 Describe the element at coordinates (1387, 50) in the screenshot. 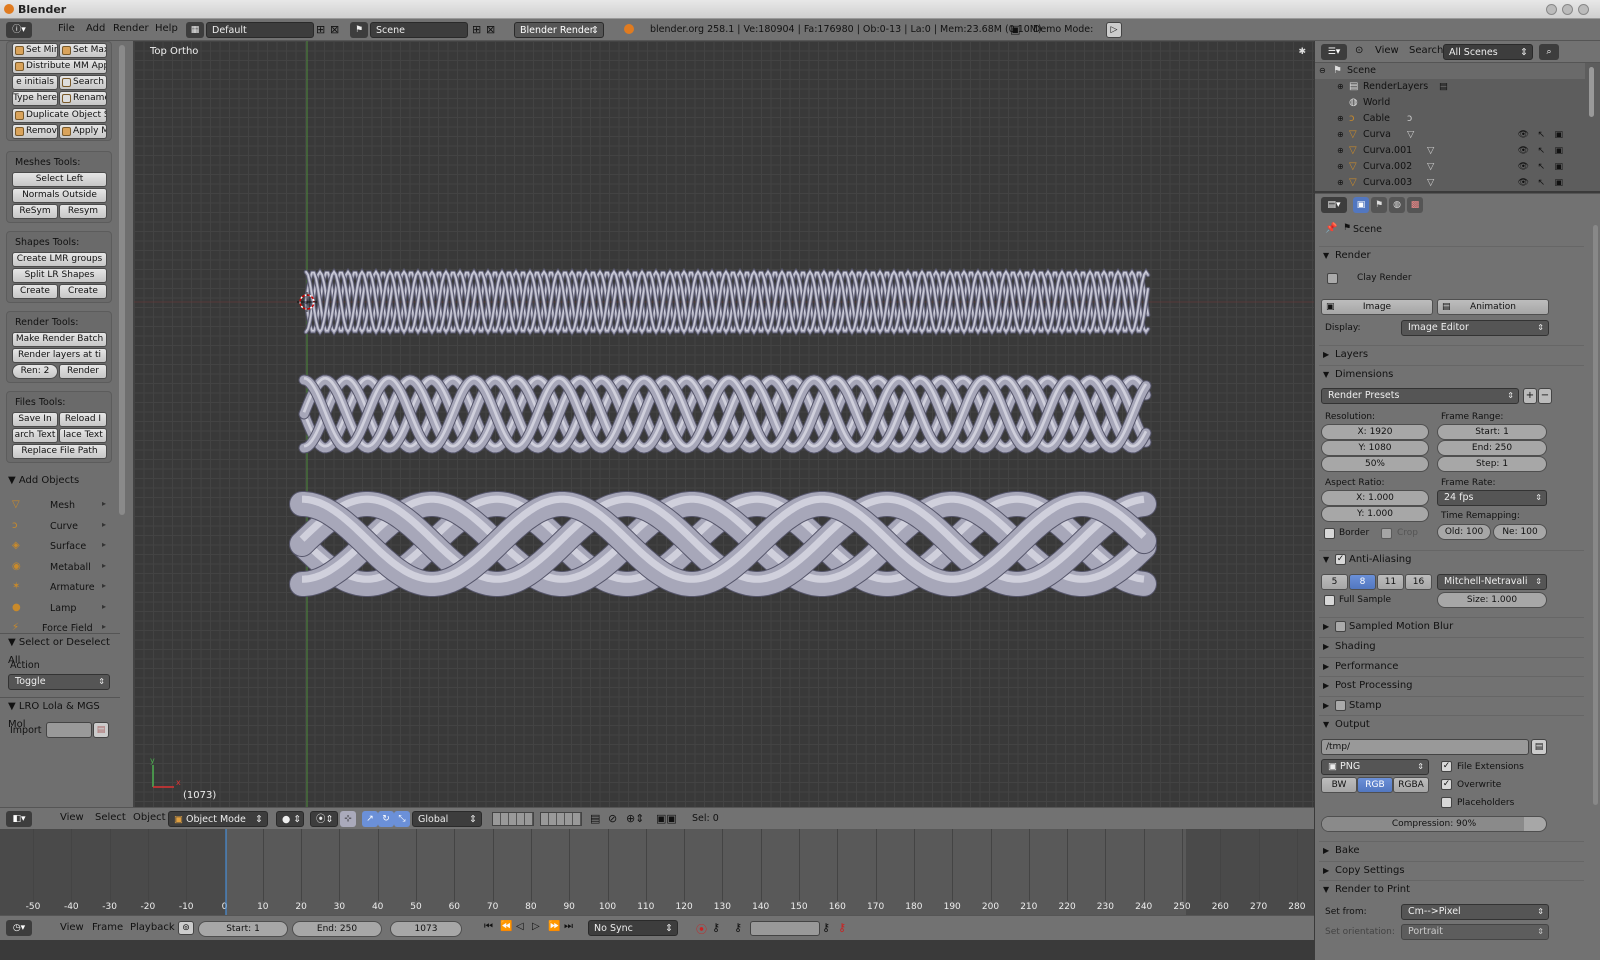

I see `outliner-menu-view: View` at that location.